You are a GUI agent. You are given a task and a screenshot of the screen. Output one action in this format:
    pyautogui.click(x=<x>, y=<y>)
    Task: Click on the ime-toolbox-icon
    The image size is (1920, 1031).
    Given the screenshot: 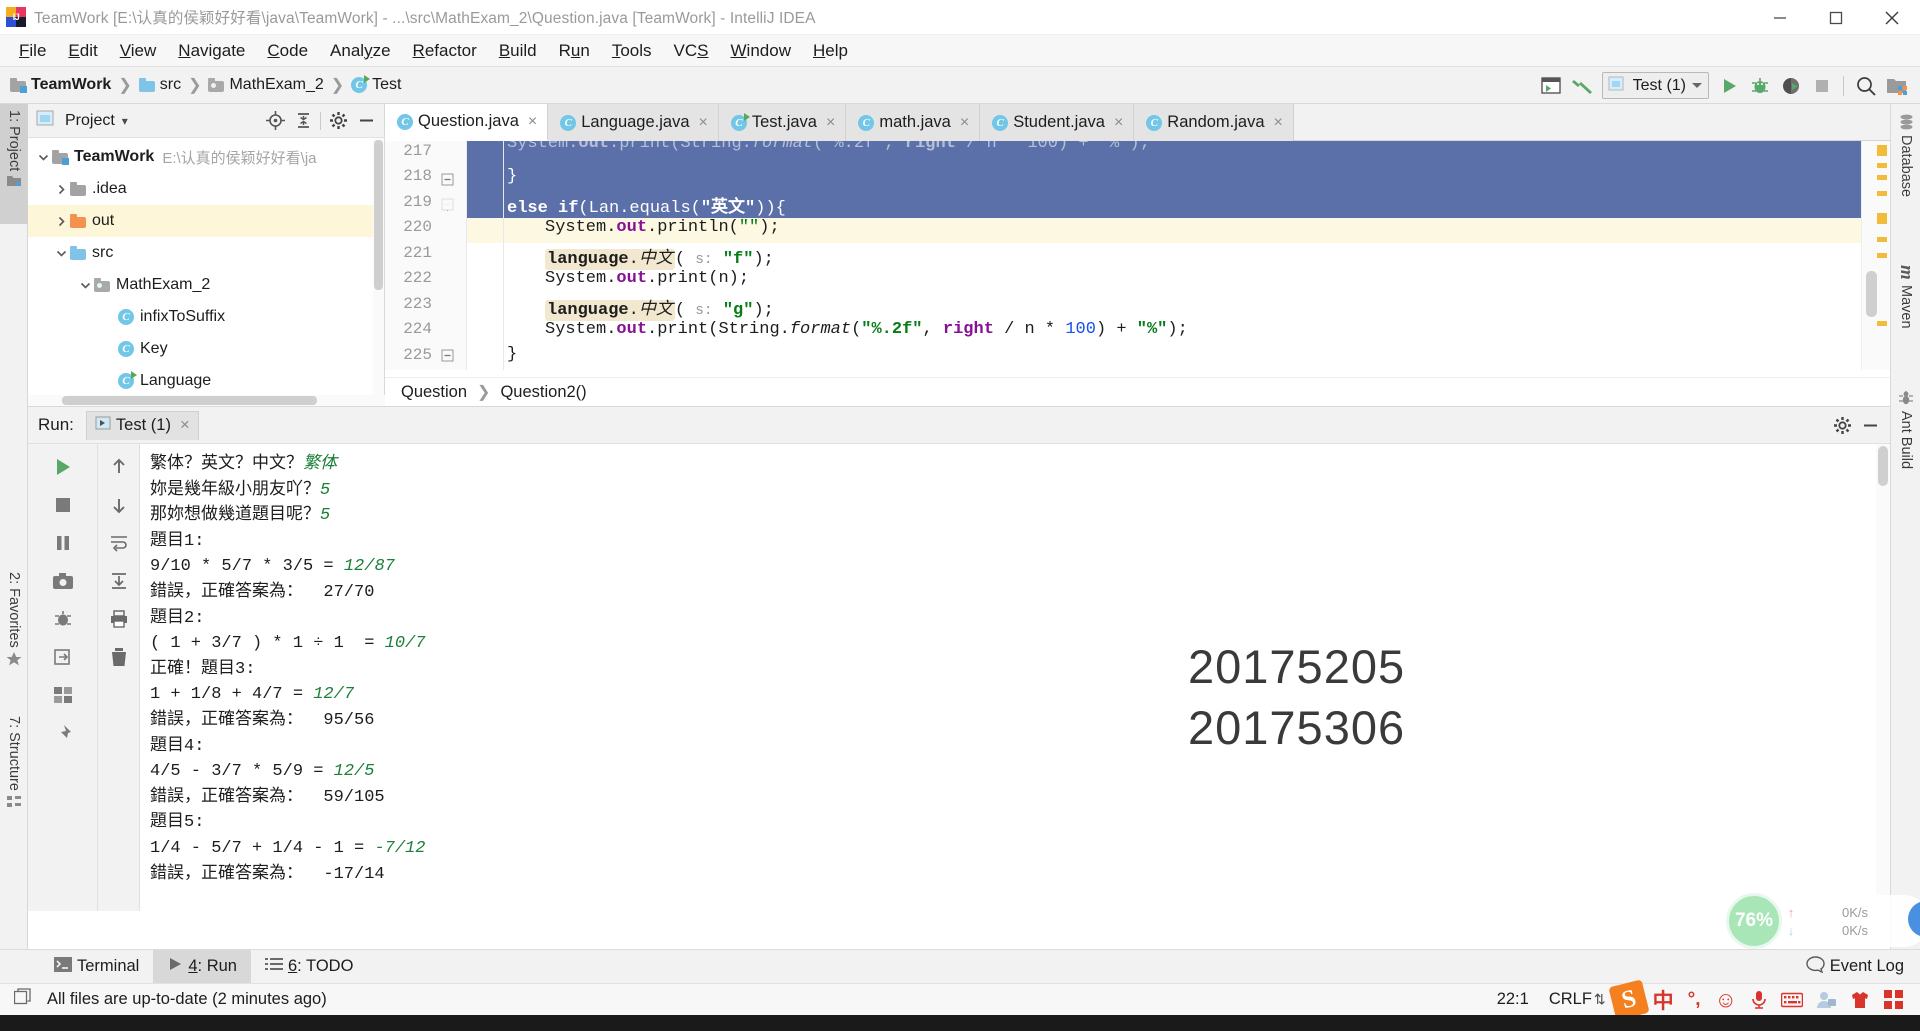 What is the action you would take?
    pyautogui.click(x=1893, y=999)
    